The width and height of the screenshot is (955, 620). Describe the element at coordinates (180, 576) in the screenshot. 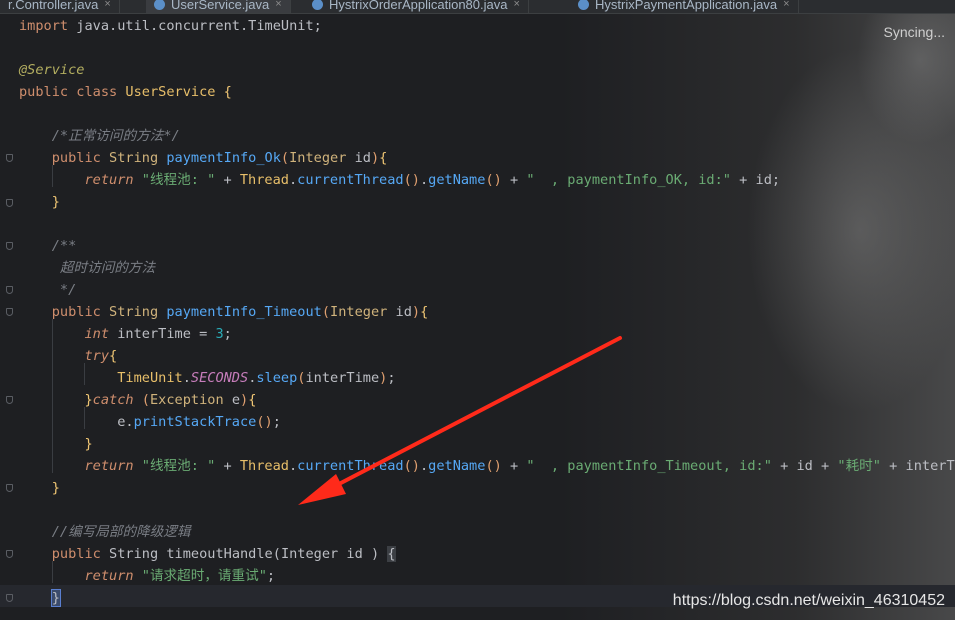

I see `code-line: return "请求超时，请重试";` at that location.